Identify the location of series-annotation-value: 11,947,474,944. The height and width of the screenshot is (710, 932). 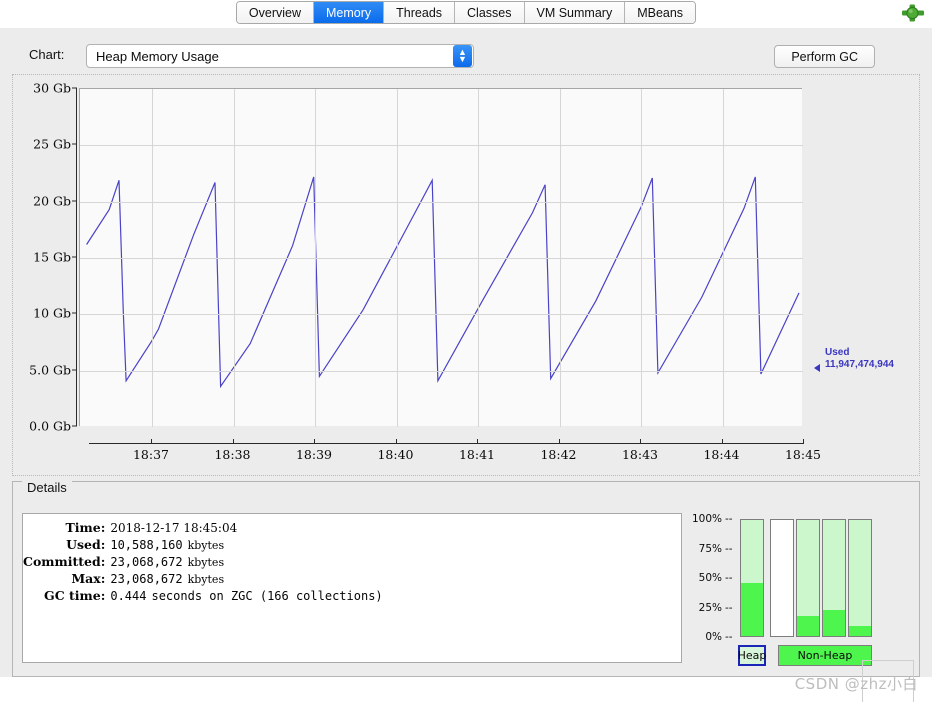
(859, 364).